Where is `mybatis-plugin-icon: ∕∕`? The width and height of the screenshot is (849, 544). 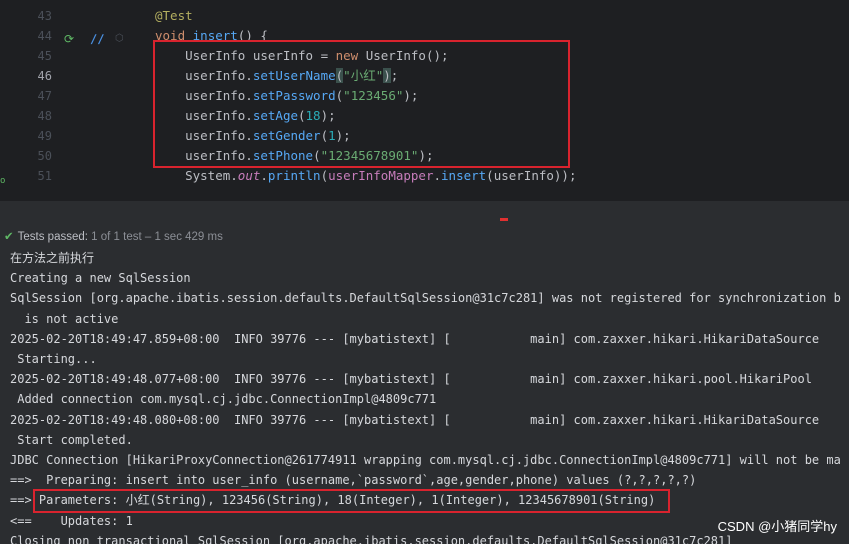
mybatis-plugin-icon: ∕∕ is located at coordinates (97, 39).